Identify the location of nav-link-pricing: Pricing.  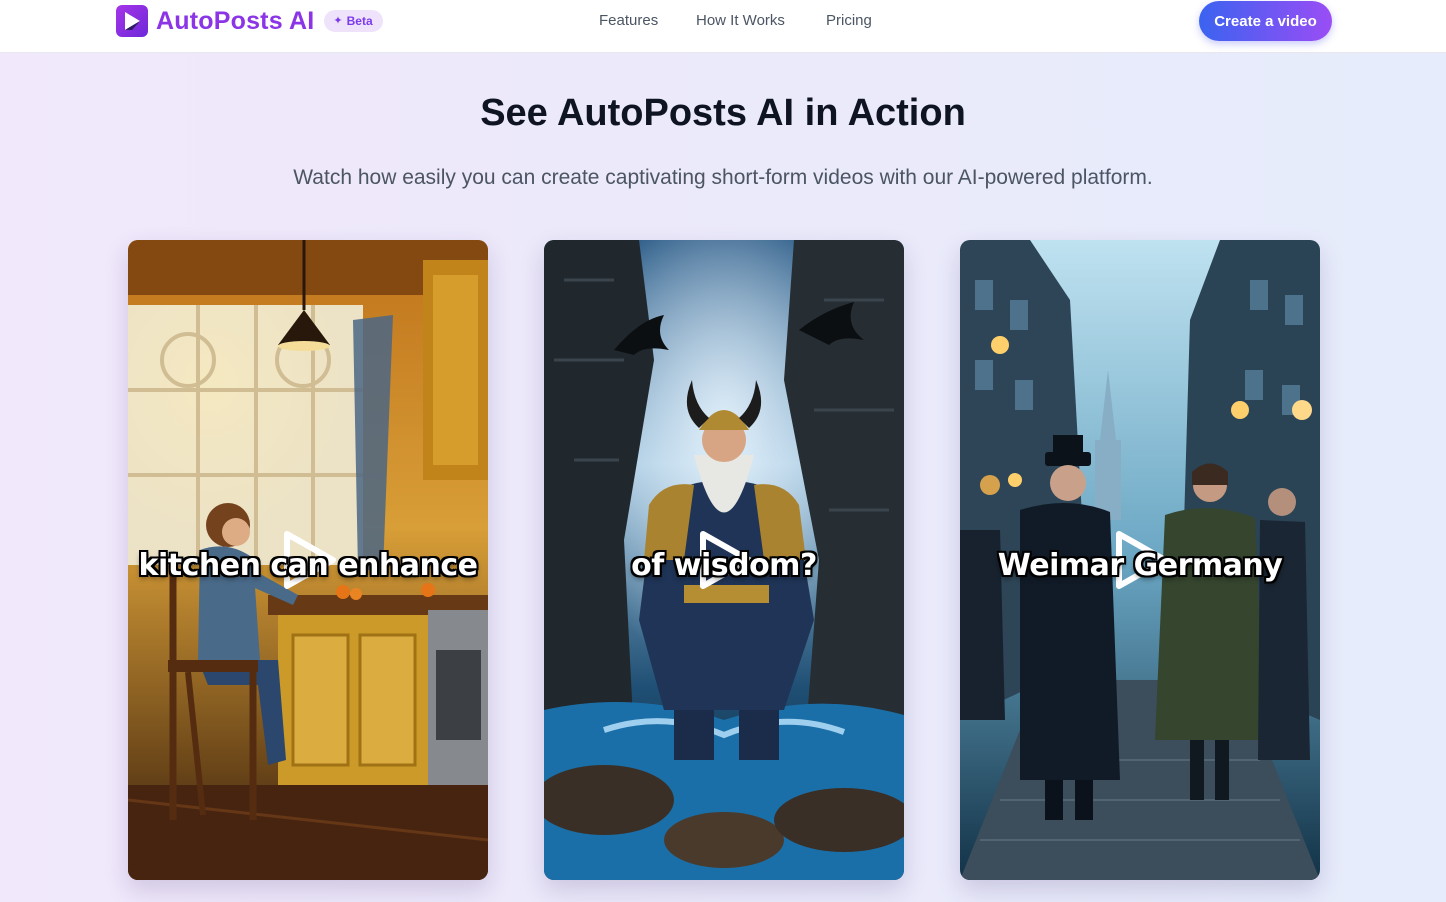
(849, 21).